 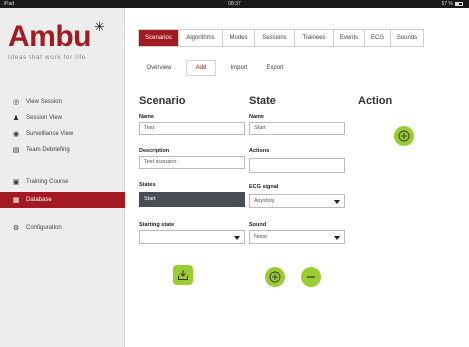 I want to click on sub-tabs: Overview Add Import Export, so click(x=214, y=69).